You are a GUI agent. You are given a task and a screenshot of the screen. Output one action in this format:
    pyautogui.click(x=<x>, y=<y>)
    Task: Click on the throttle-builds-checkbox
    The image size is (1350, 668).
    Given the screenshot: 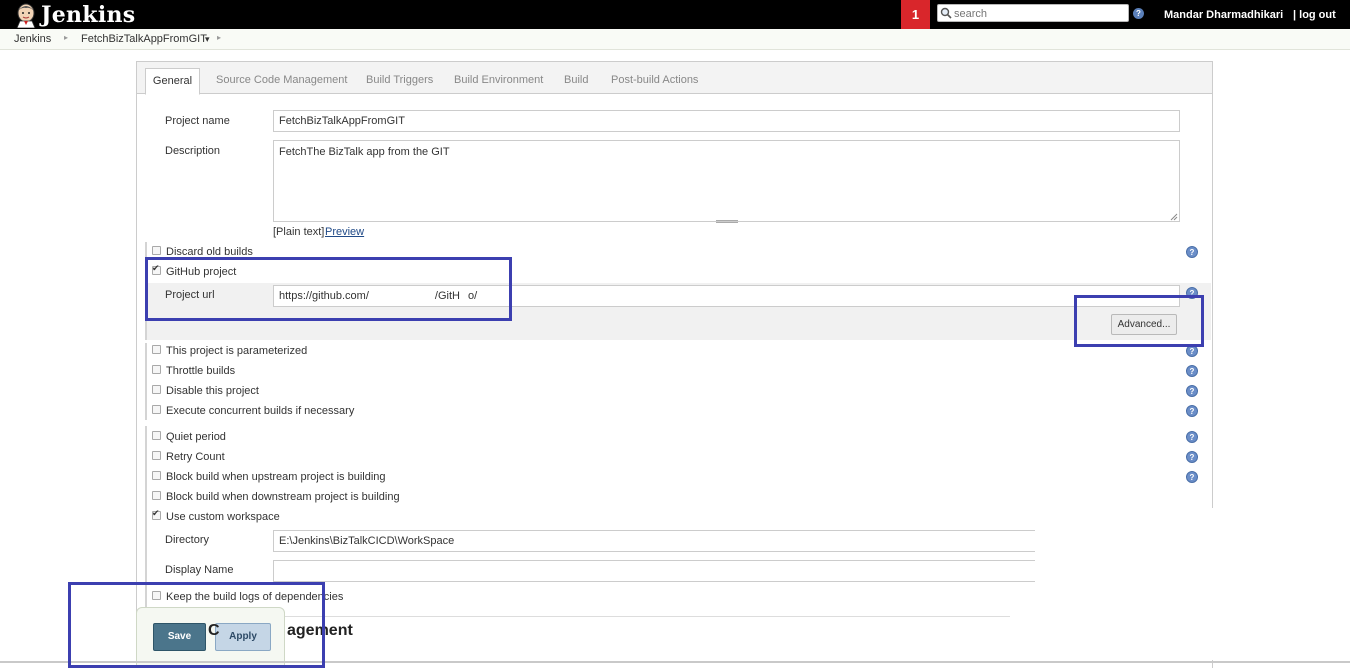 What is the action you would take?
    pyautogui.click(x=156, y=369)
    